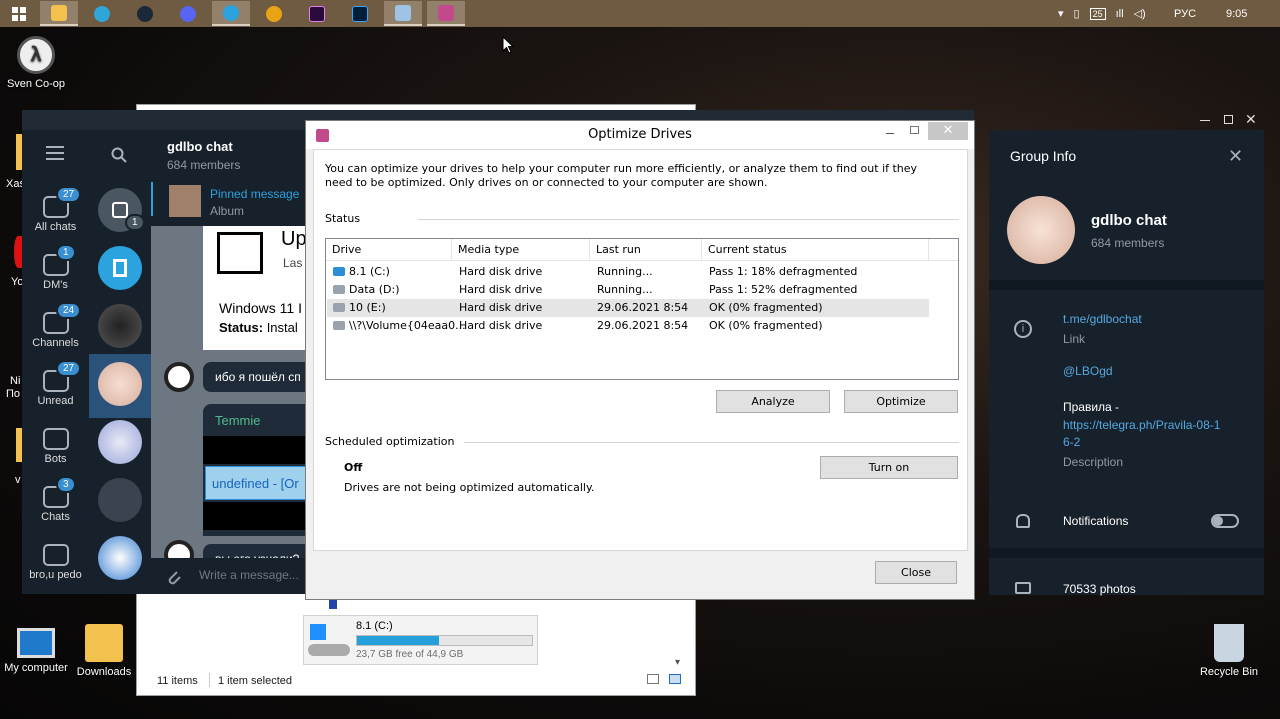  Describe the element at coordinates (120, 384) in the screenshot. I see `gdlbo-chat-avatar` at that location.